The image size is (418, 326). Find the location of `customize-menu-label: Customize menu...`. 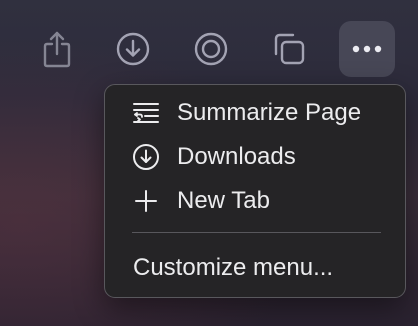

customize-menu-label: Customize menu... is located at coordinates (233, 267).